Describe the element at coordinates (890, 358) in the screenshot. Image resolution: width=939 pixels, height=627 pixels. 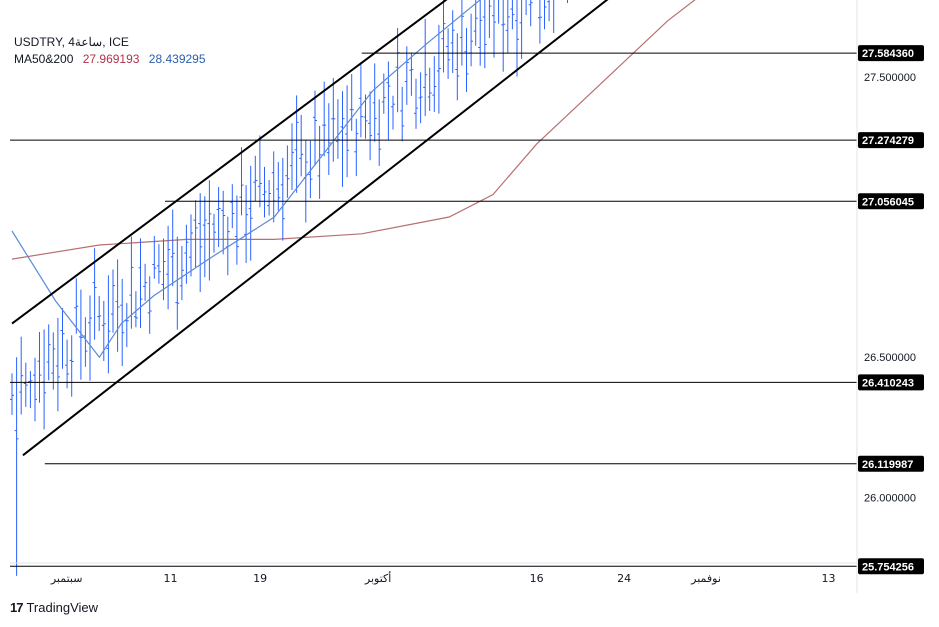
I see `y-tick-label: 26.500000` at that location.